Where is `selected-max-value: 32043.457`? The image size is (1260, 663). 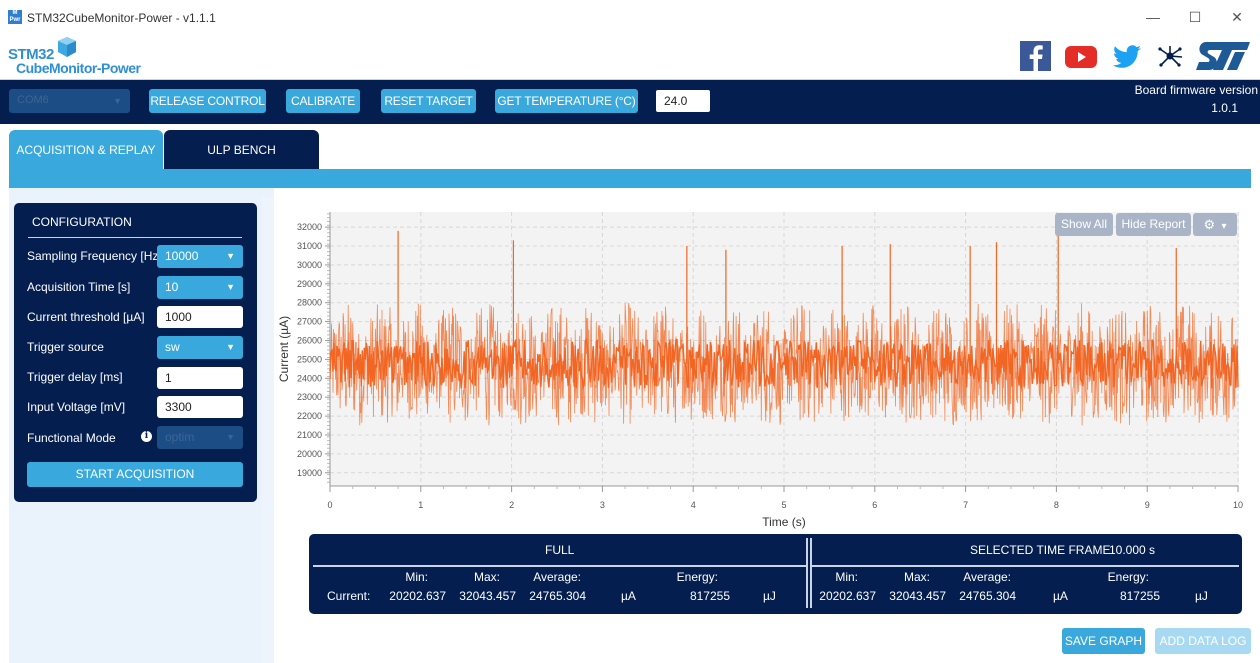 selected-max-value: 32043.457 is located at coordinates (917, 596).